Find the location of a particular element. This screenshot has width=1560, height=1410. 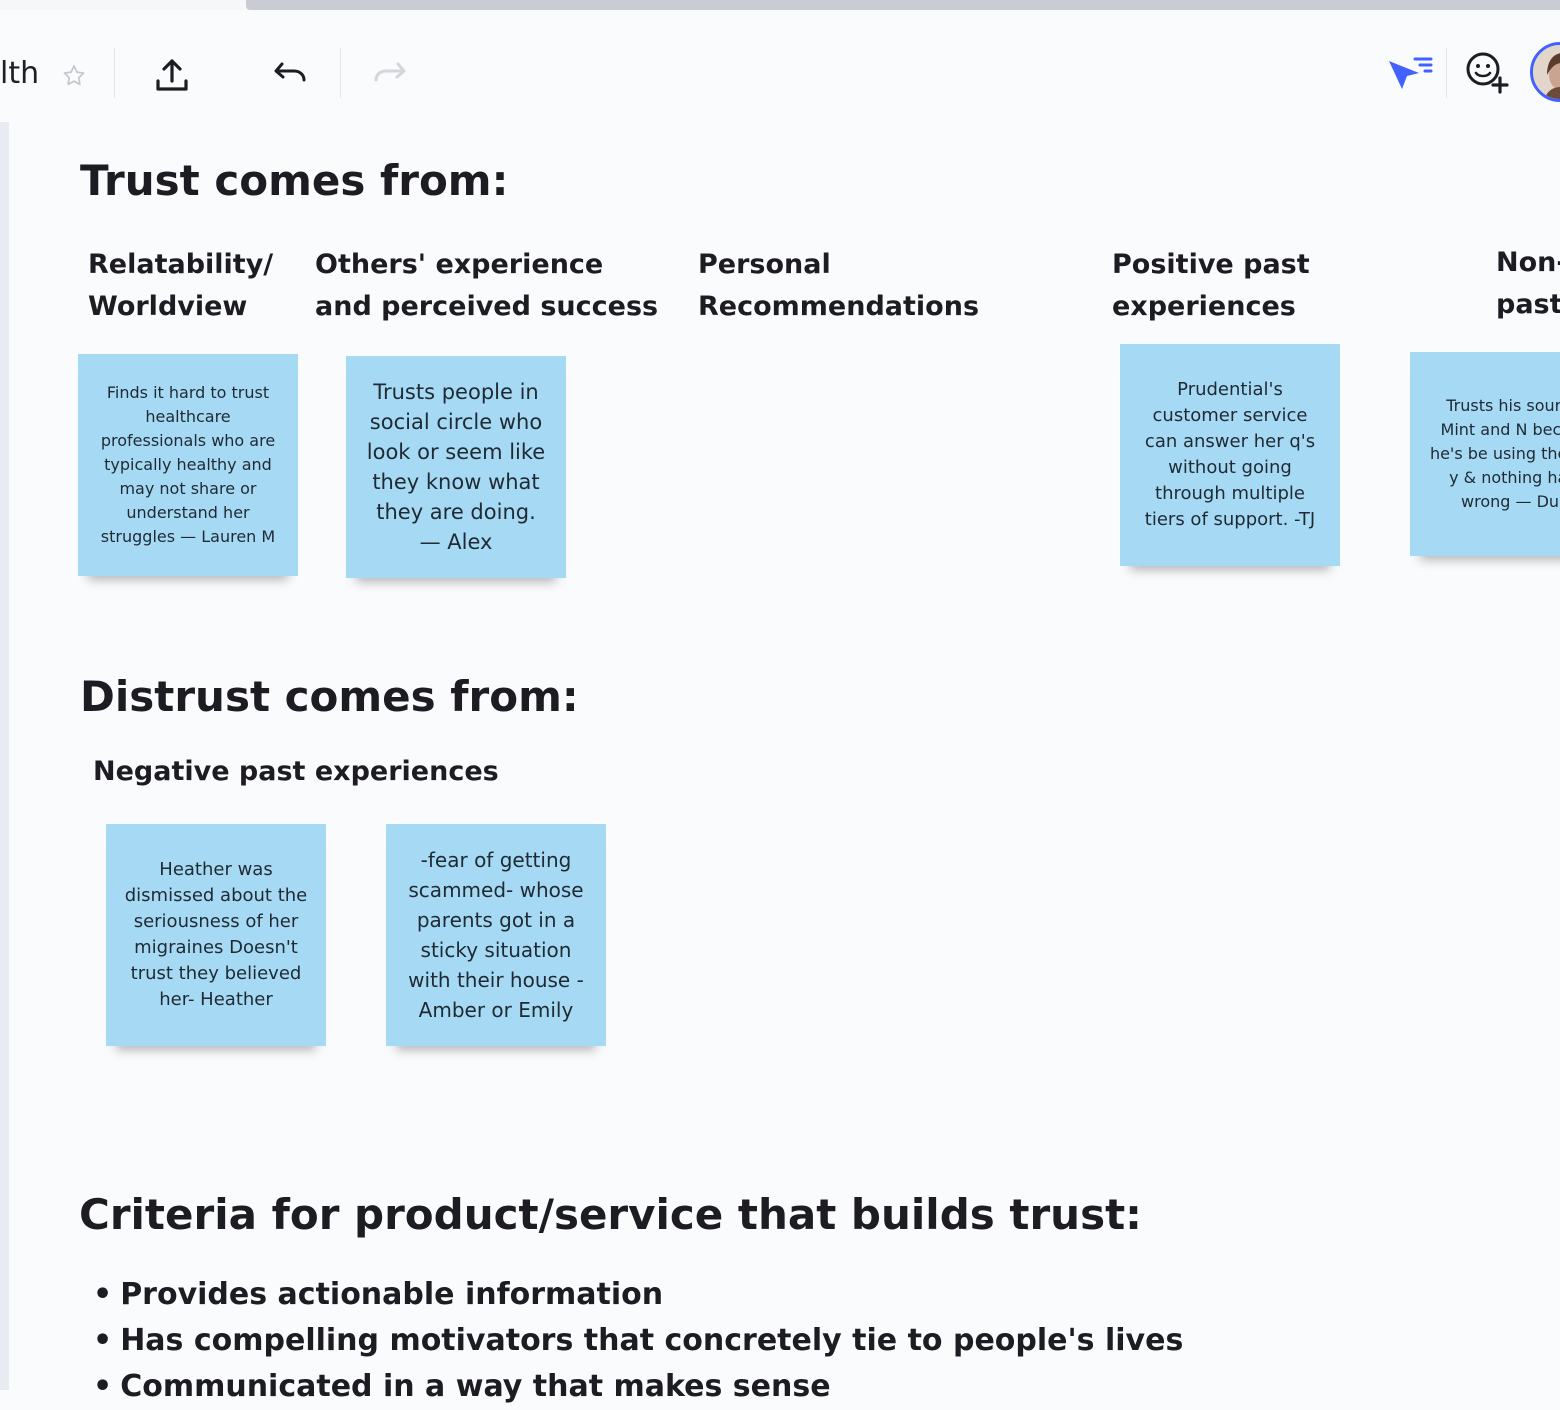

board-name: lth is located at coordinates (19, 74).